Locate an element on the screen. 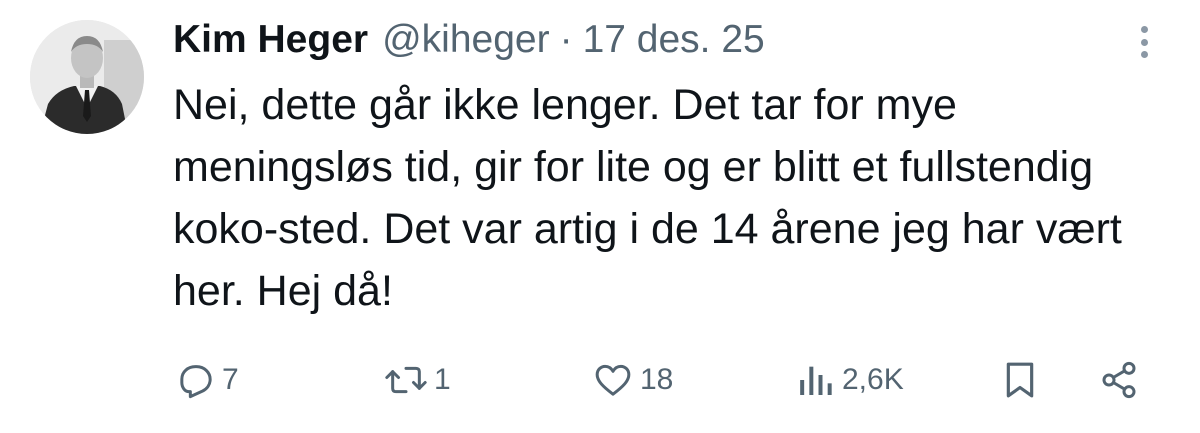 The height and width of the screenshot is (433, 1200). bookmark-icon is located at coordinates (1020, 380).